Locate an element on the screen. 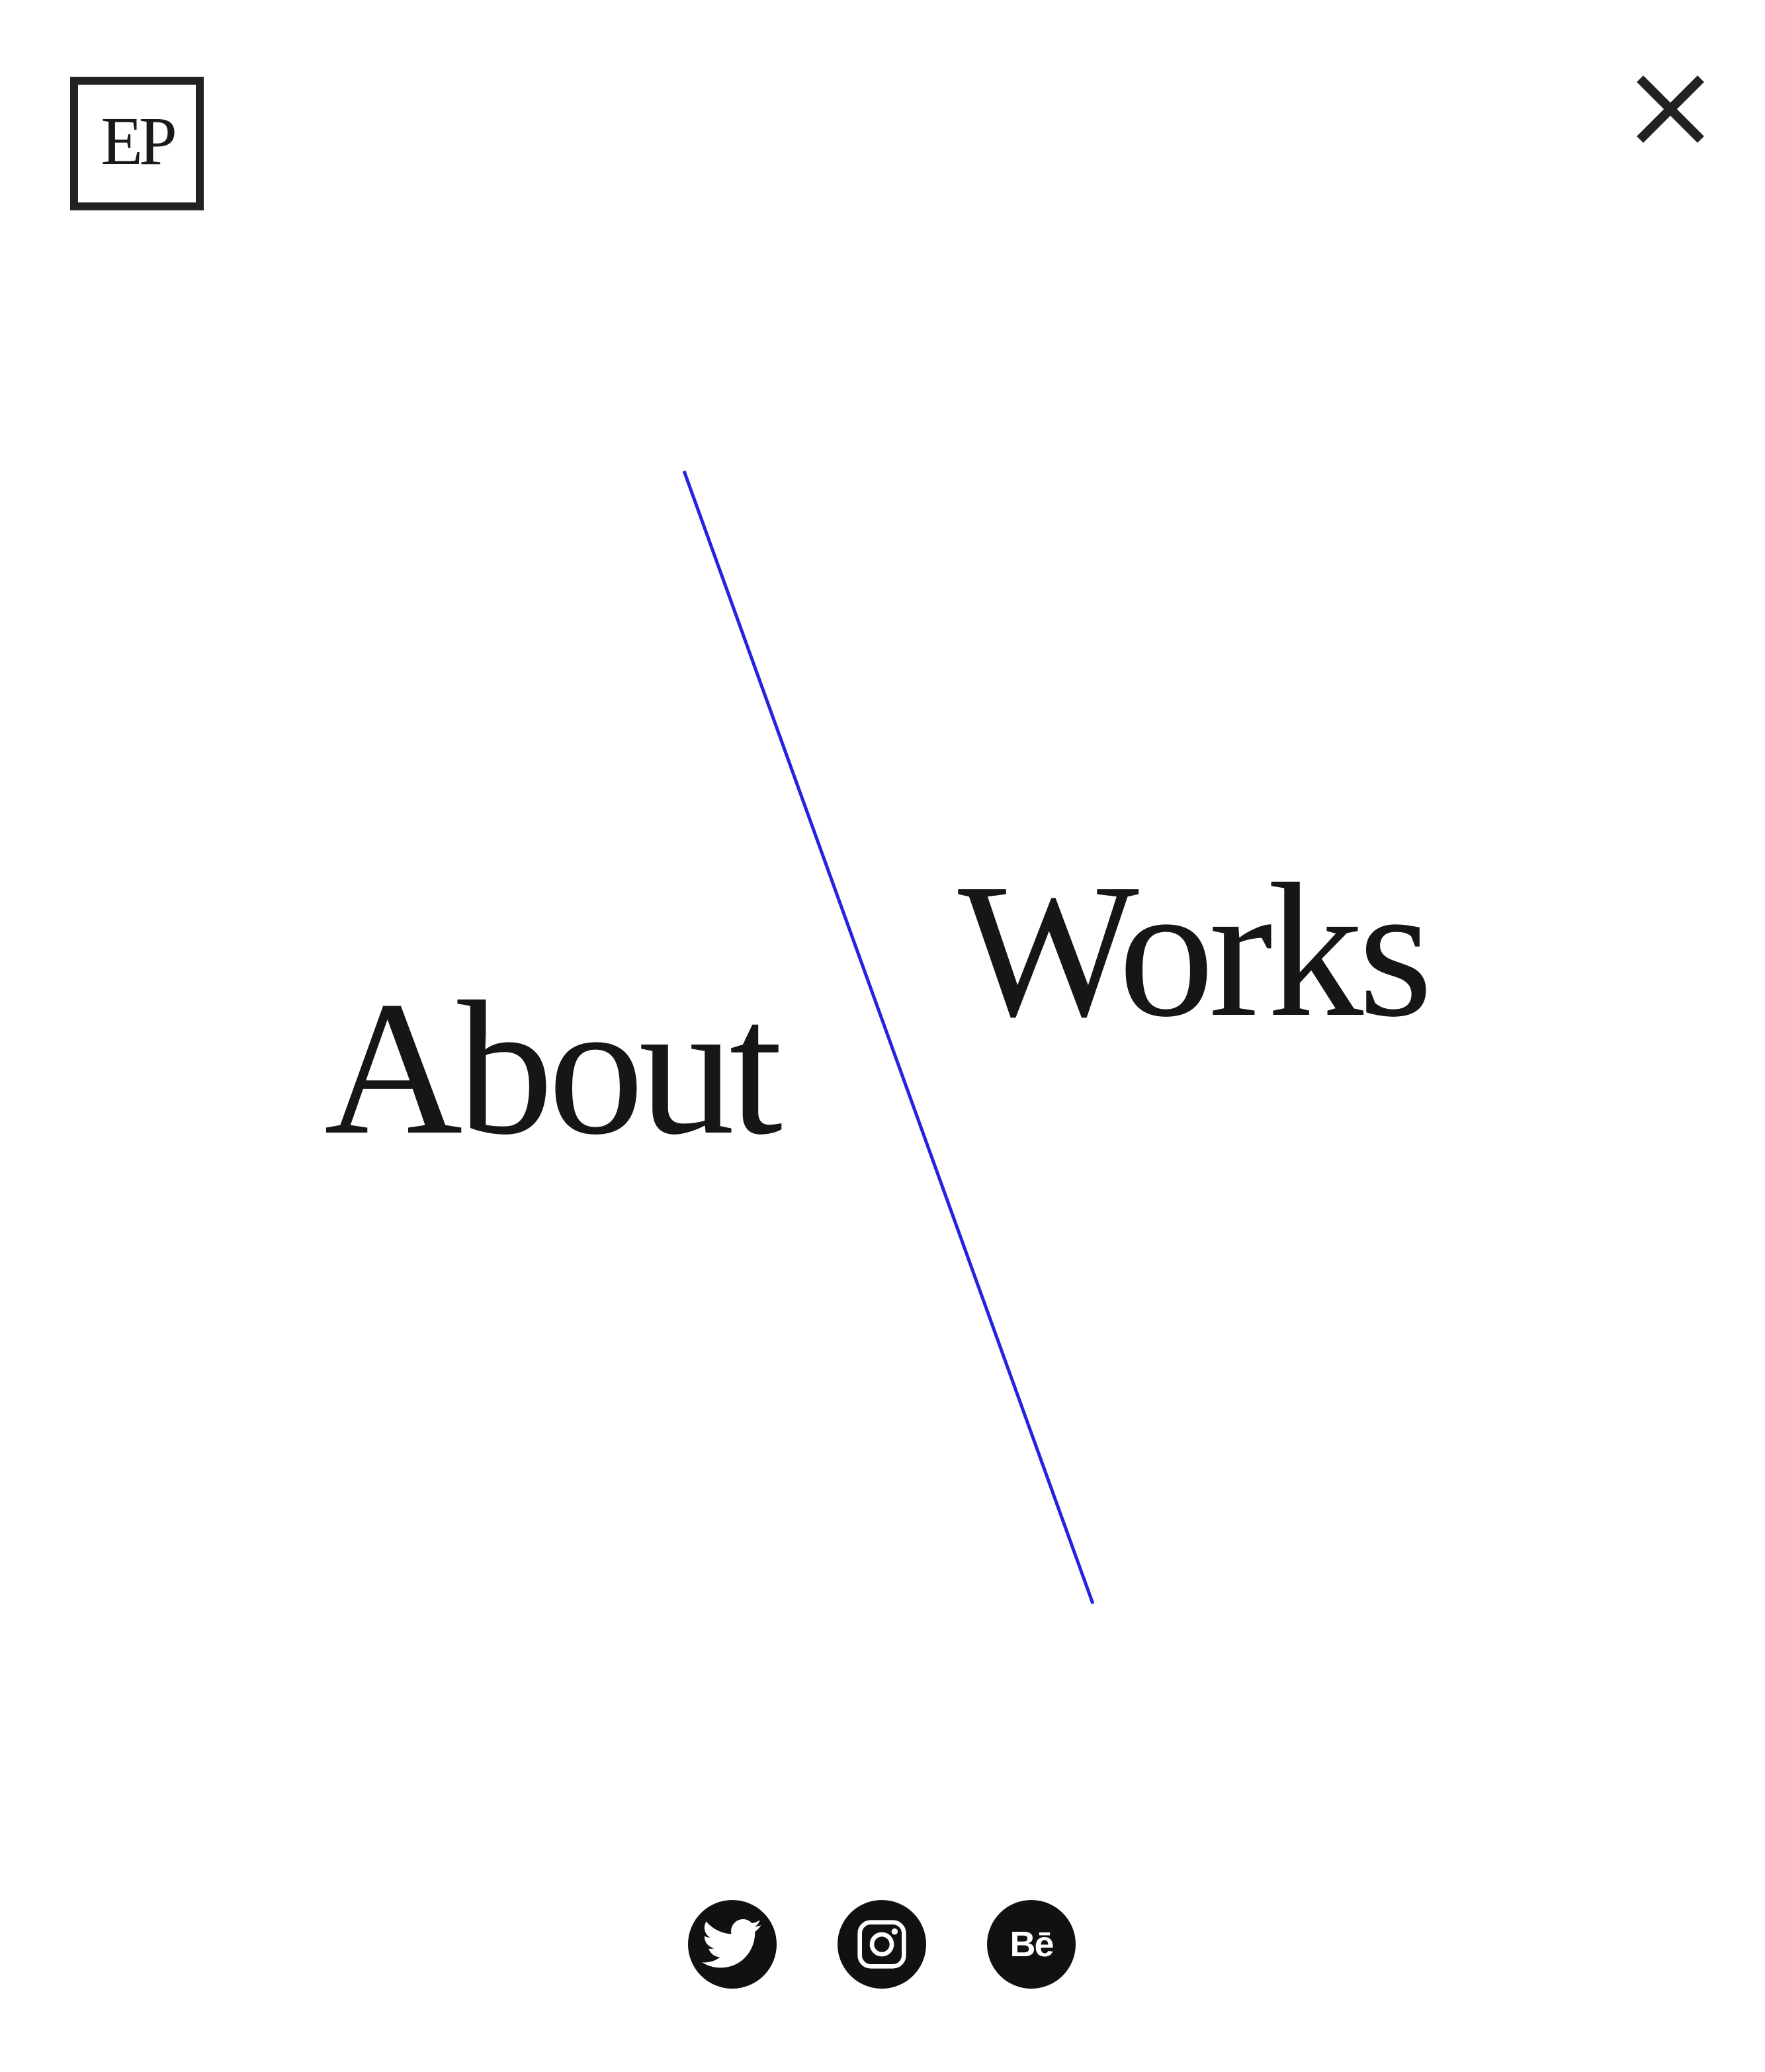 This screenshot has height=2072, width=1765. logo-text: EP is located at coordinates (139, 141).